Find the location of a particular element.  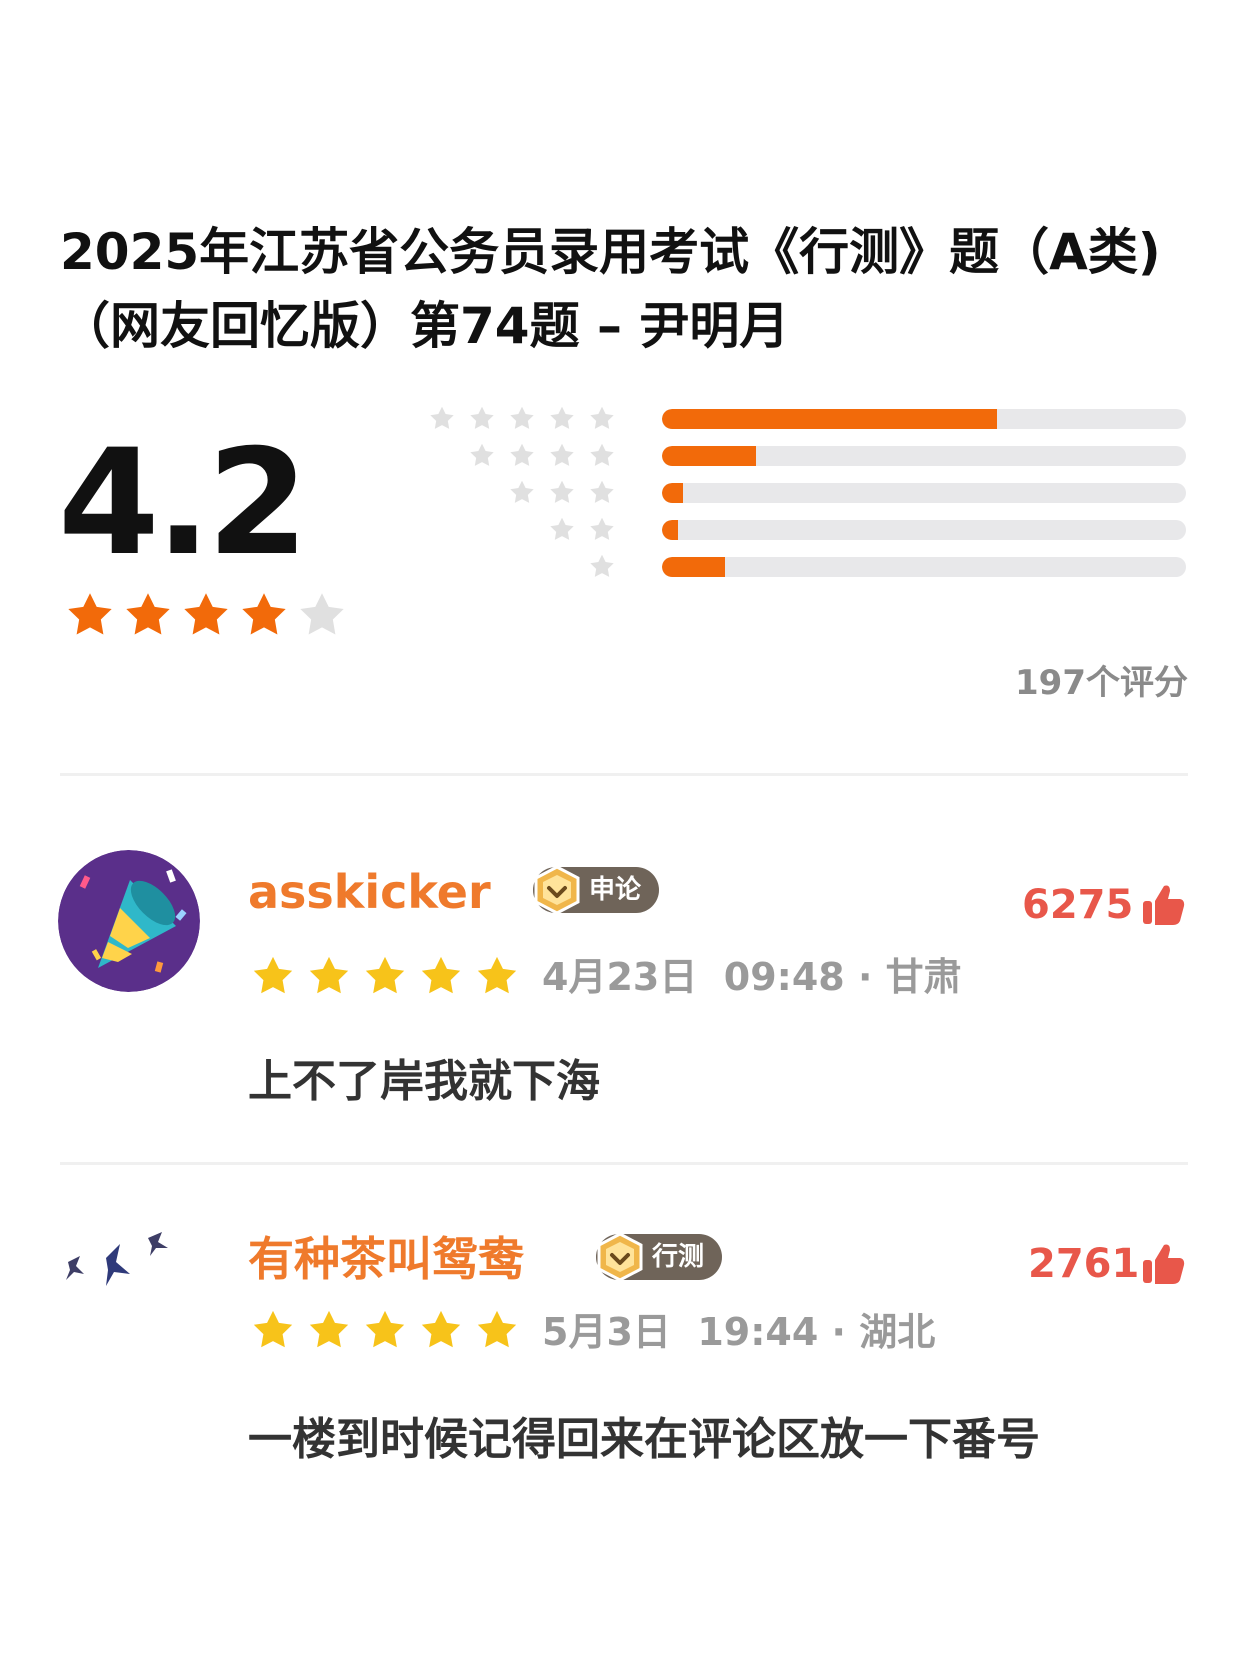

user-badge: 行测 is located at coordinates (659, 1257).